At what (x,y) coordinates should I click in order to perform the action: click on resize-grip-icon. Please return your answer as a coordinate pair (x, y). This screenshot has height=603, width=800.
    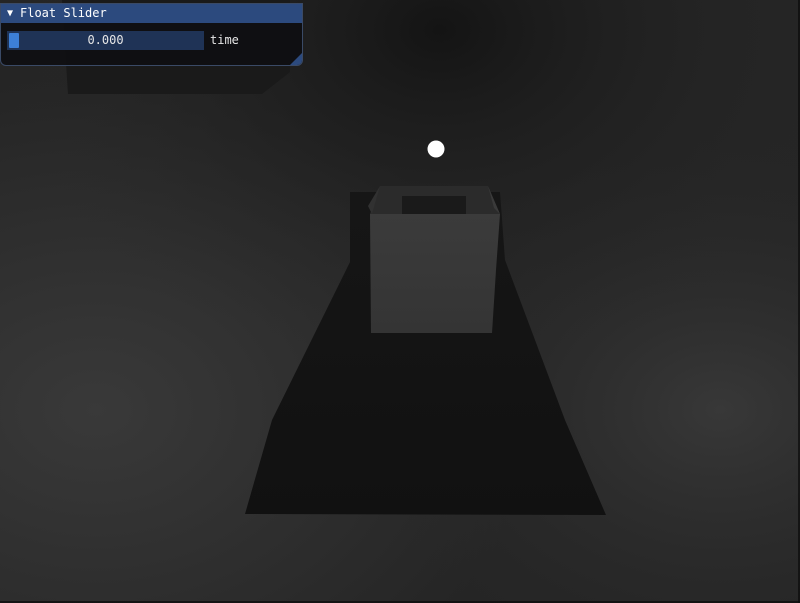
    Looking at the image, I should click on (296, 59).